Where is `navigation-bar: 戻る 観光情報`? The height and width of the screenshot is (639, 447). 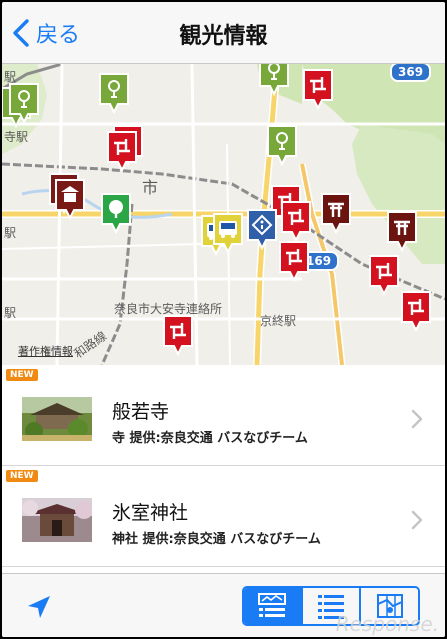 navigation-bar: 戻る 観光情報 is located at coordinates (223, 33).